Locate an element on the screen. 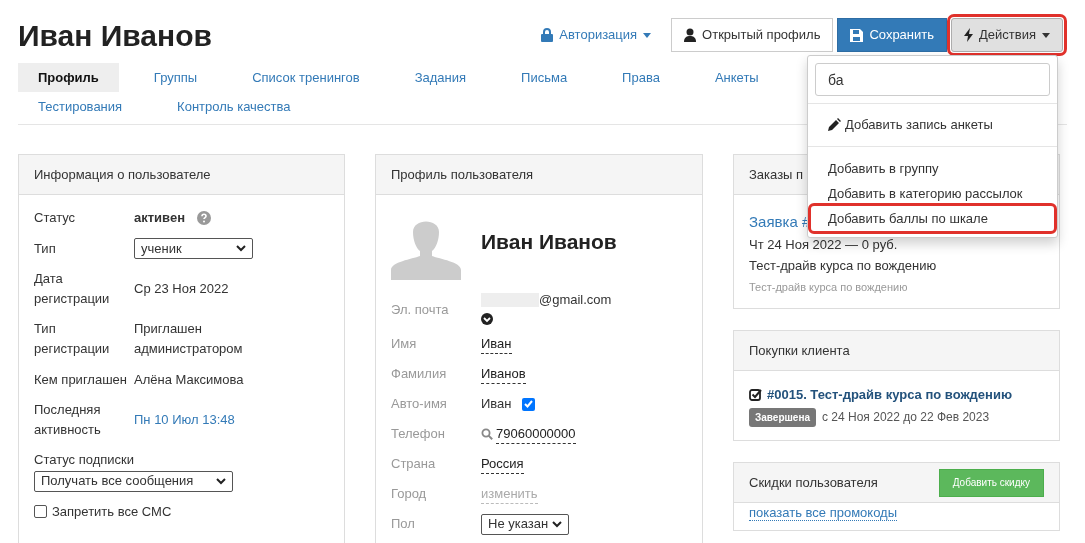 This screenshot has width=1085, height=543. purchase-link: #0015. Тест-драйв курса по вождению is located at coordinates (890, 395).